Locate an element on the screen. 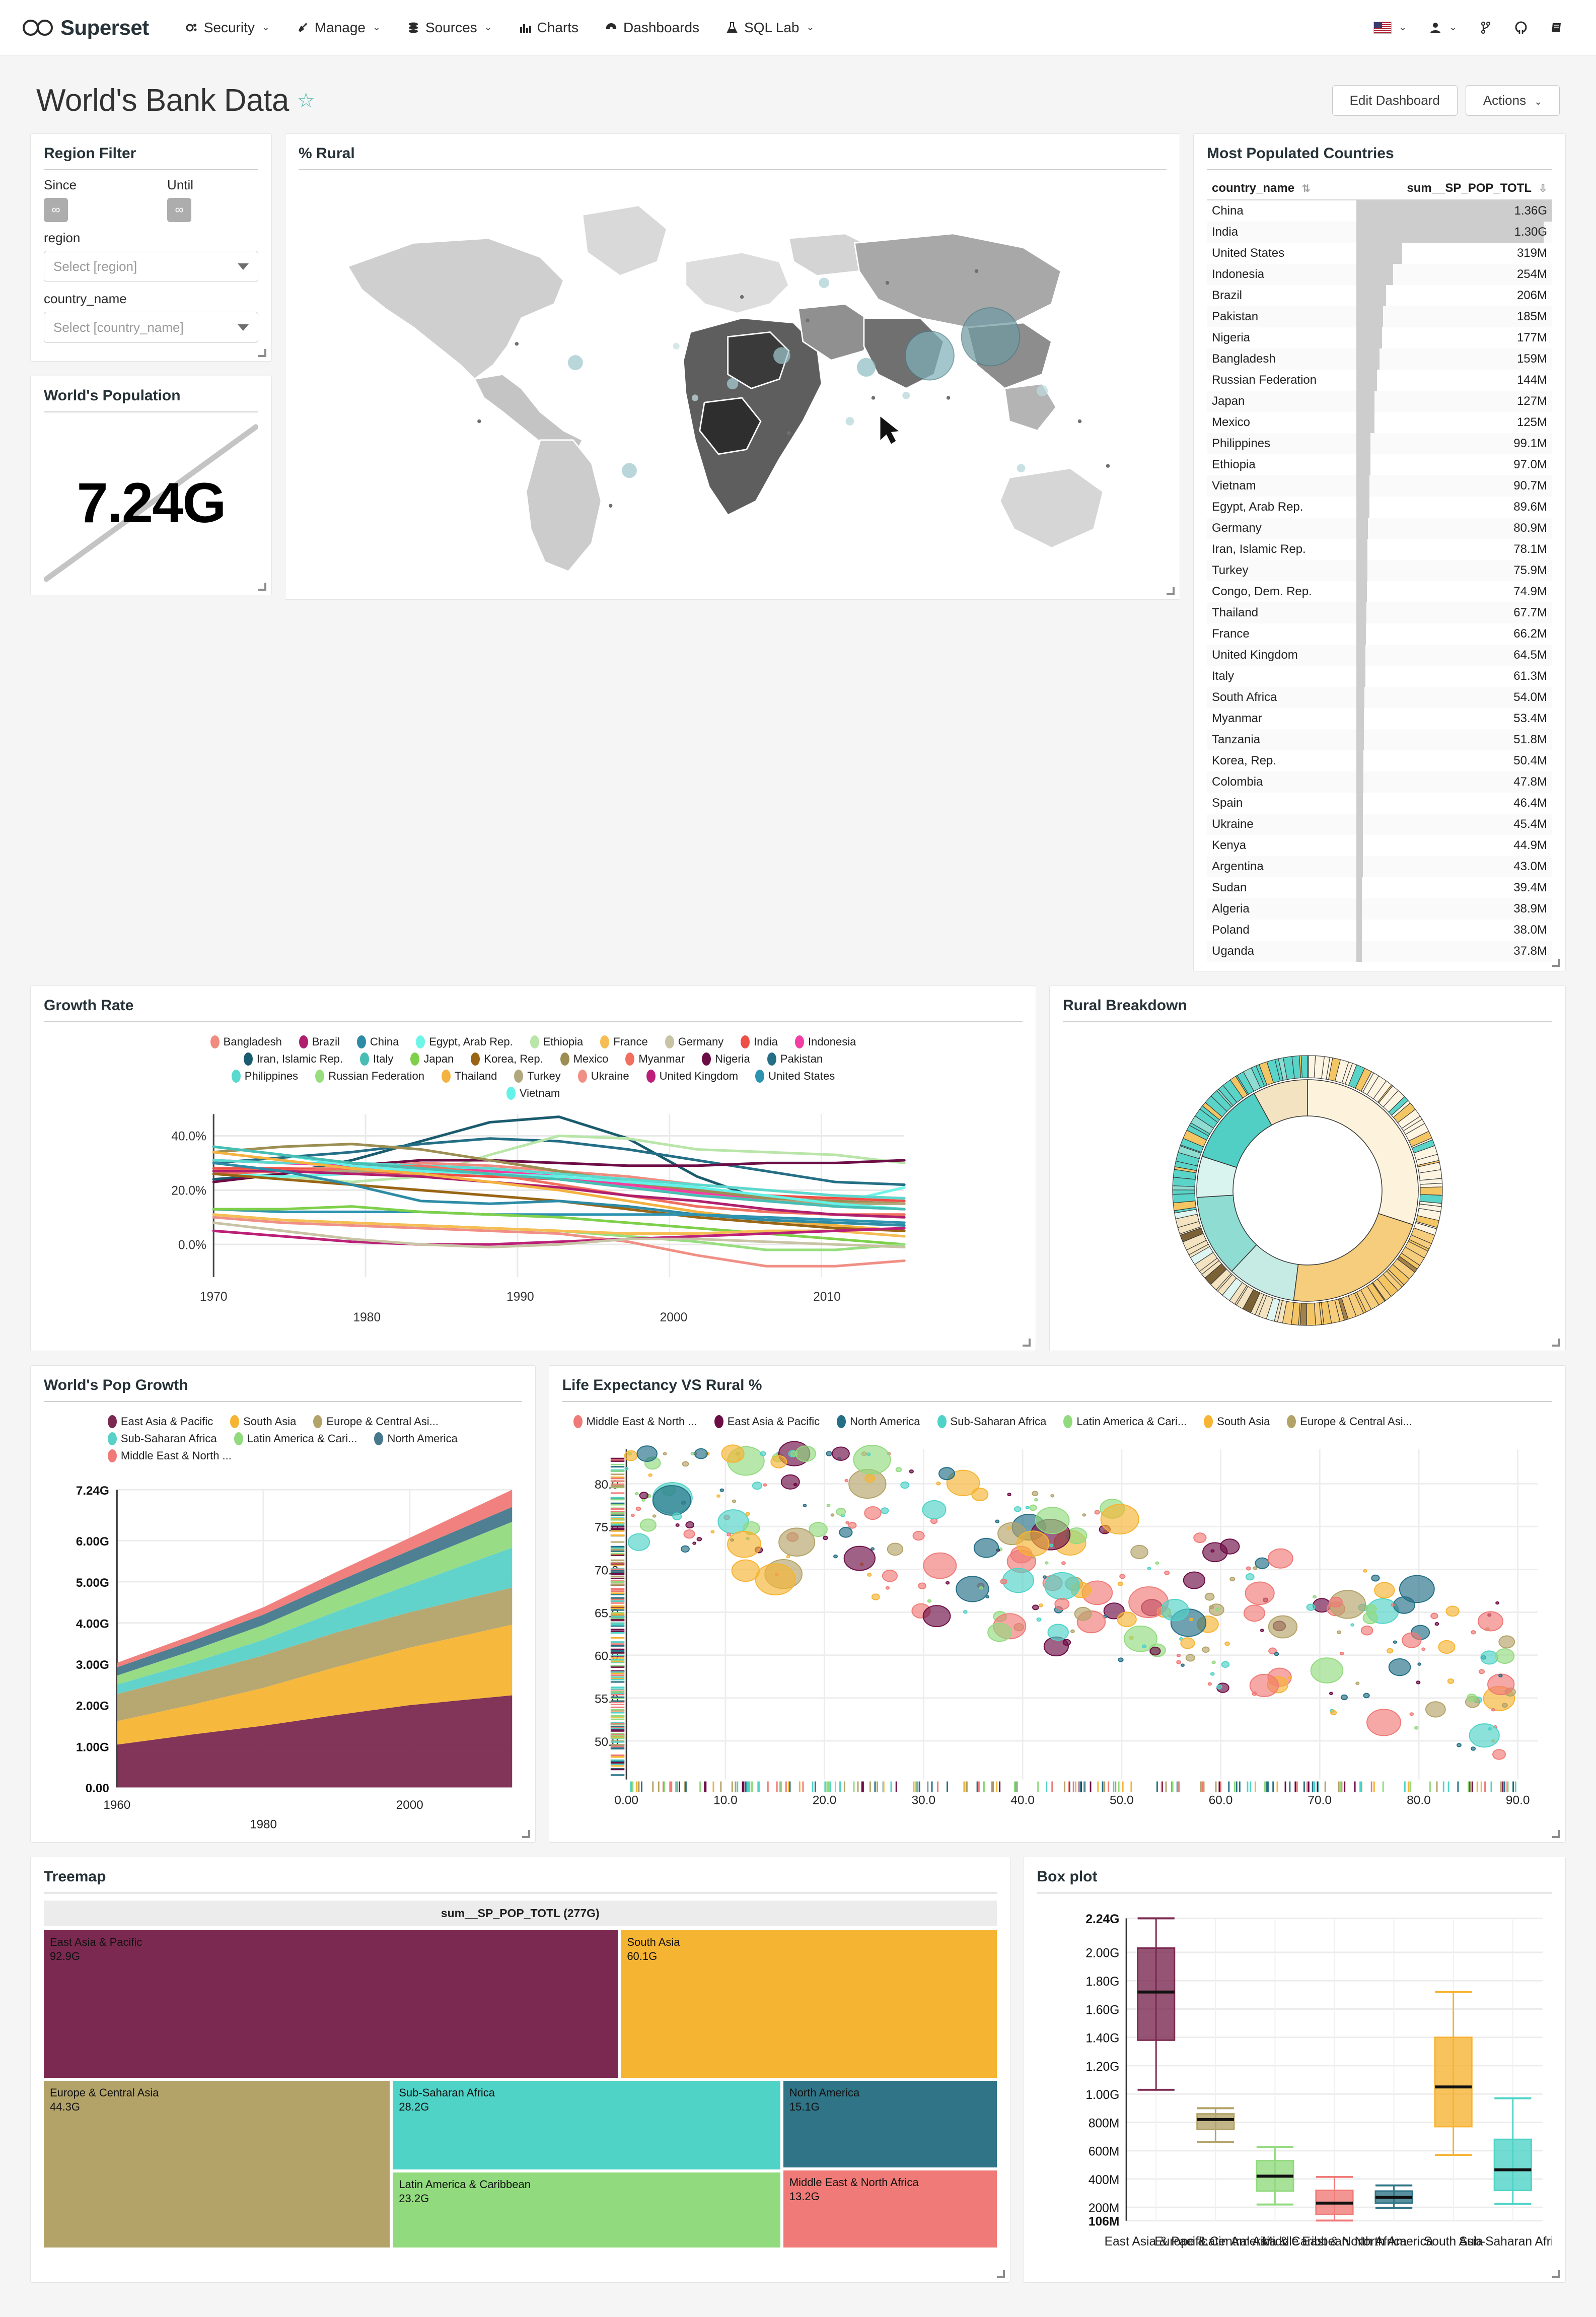  growth-rate-legend-item: Indonesia is located at coordinates (825, 1041).